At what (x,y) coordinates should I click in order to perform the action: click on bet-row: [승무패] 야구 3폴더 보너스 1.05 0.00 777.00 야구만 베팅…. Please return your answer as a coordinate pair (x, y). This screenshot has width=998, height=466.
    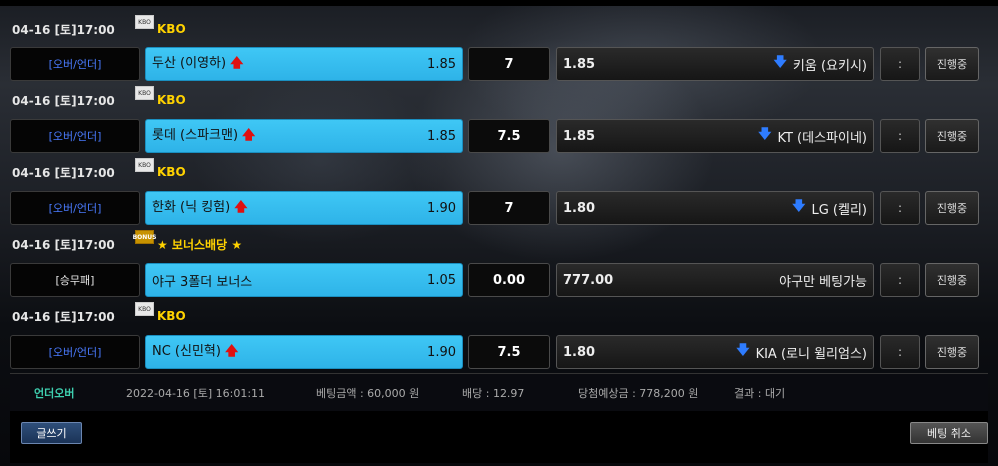
    Looking at the image, I should click on (499, 280).